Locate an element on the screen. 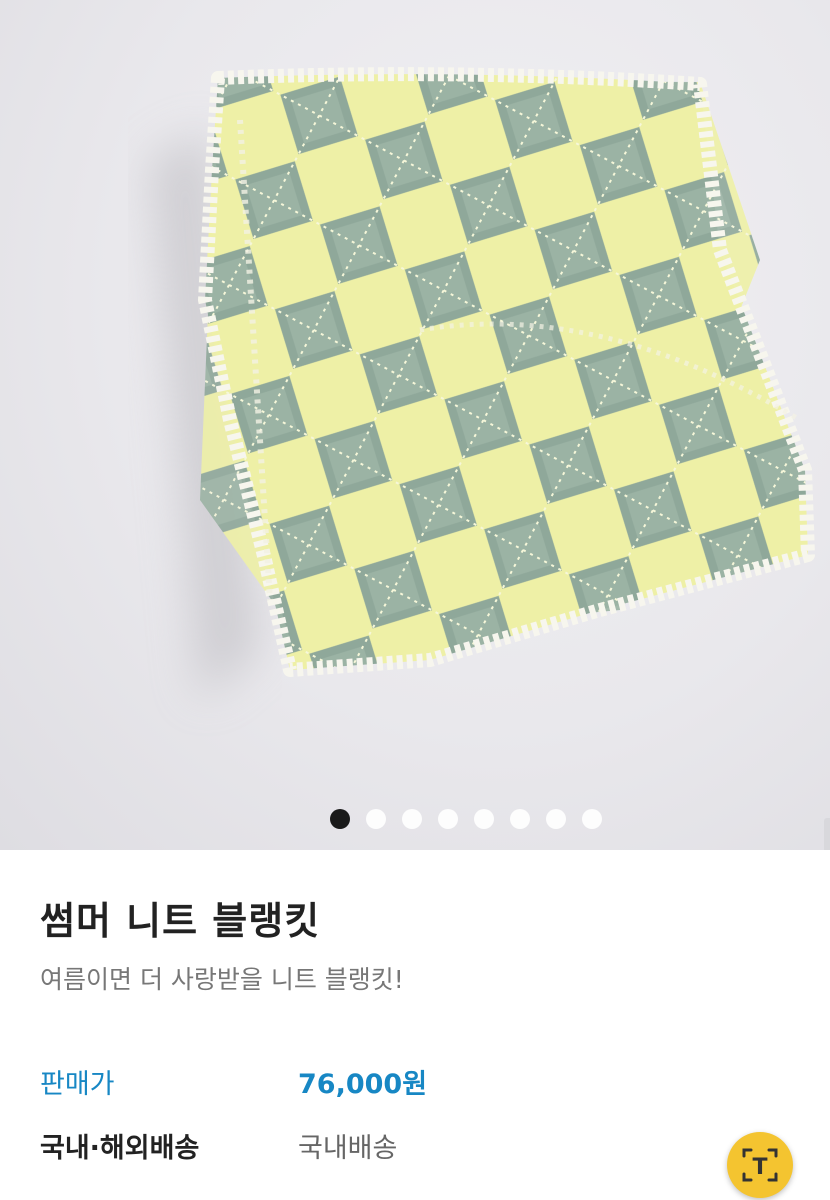  shipping-label: 국내·해외배송 is located at coordinates (120, 1148).